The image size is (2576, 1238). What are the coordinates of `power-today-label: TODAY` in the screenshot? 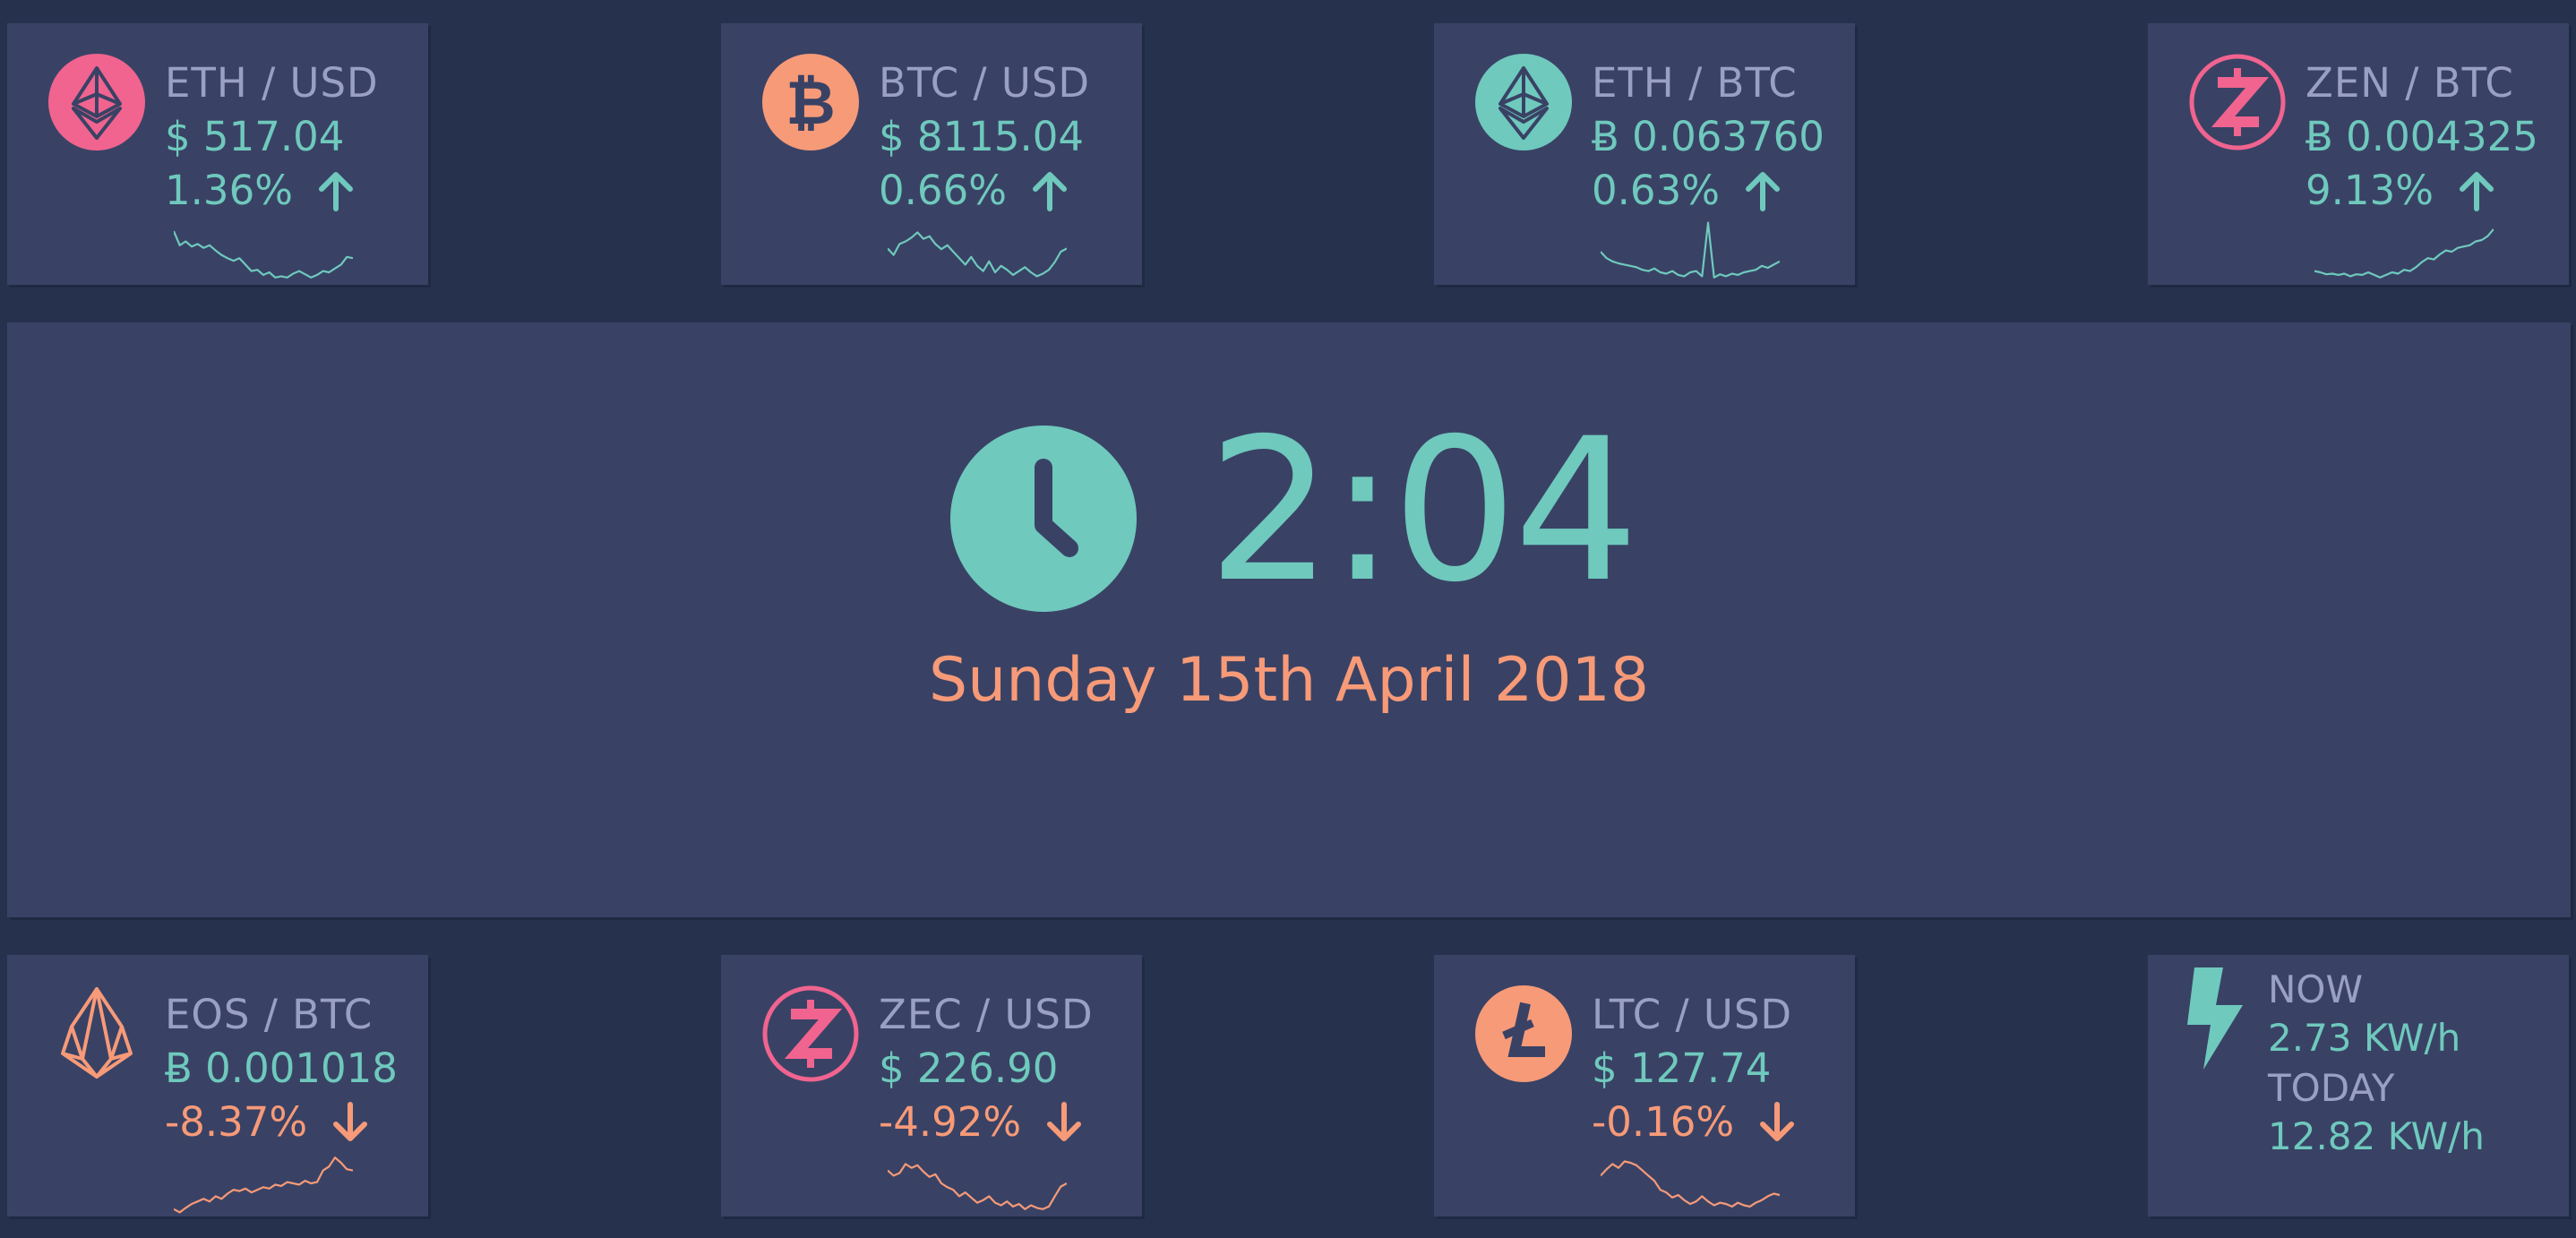 It's located at (2331, 1088).